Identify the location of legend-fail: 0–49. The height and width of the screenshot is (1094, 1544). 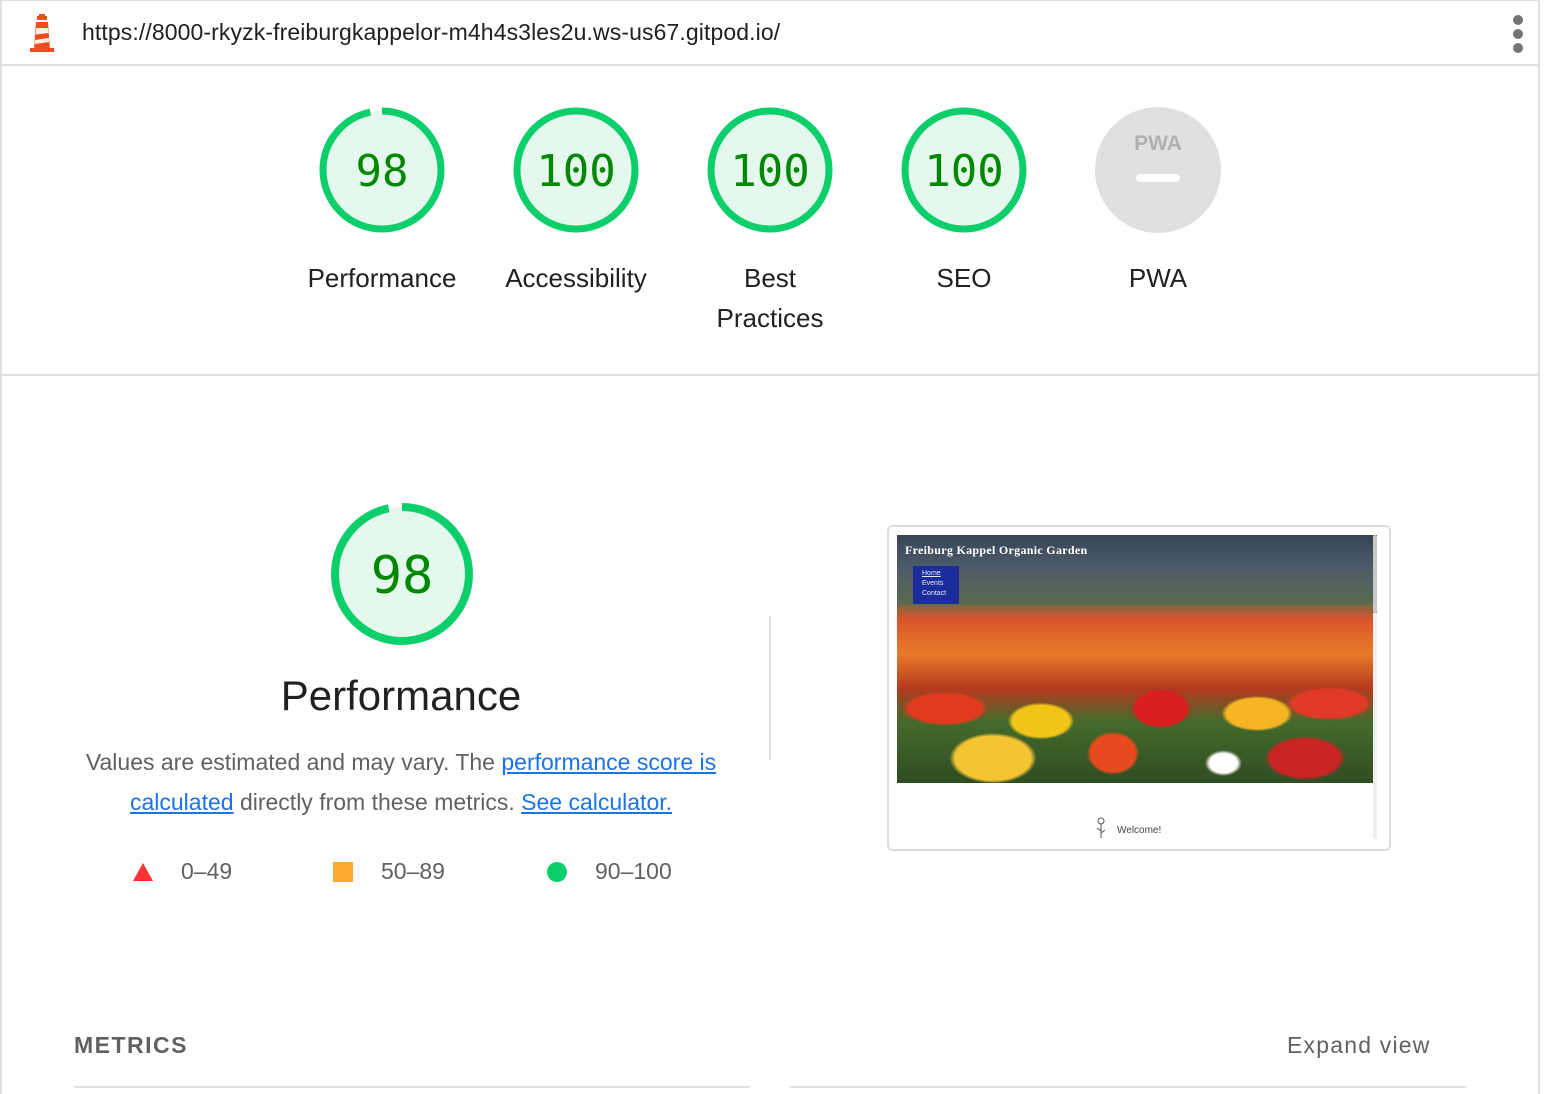
(182, 871).